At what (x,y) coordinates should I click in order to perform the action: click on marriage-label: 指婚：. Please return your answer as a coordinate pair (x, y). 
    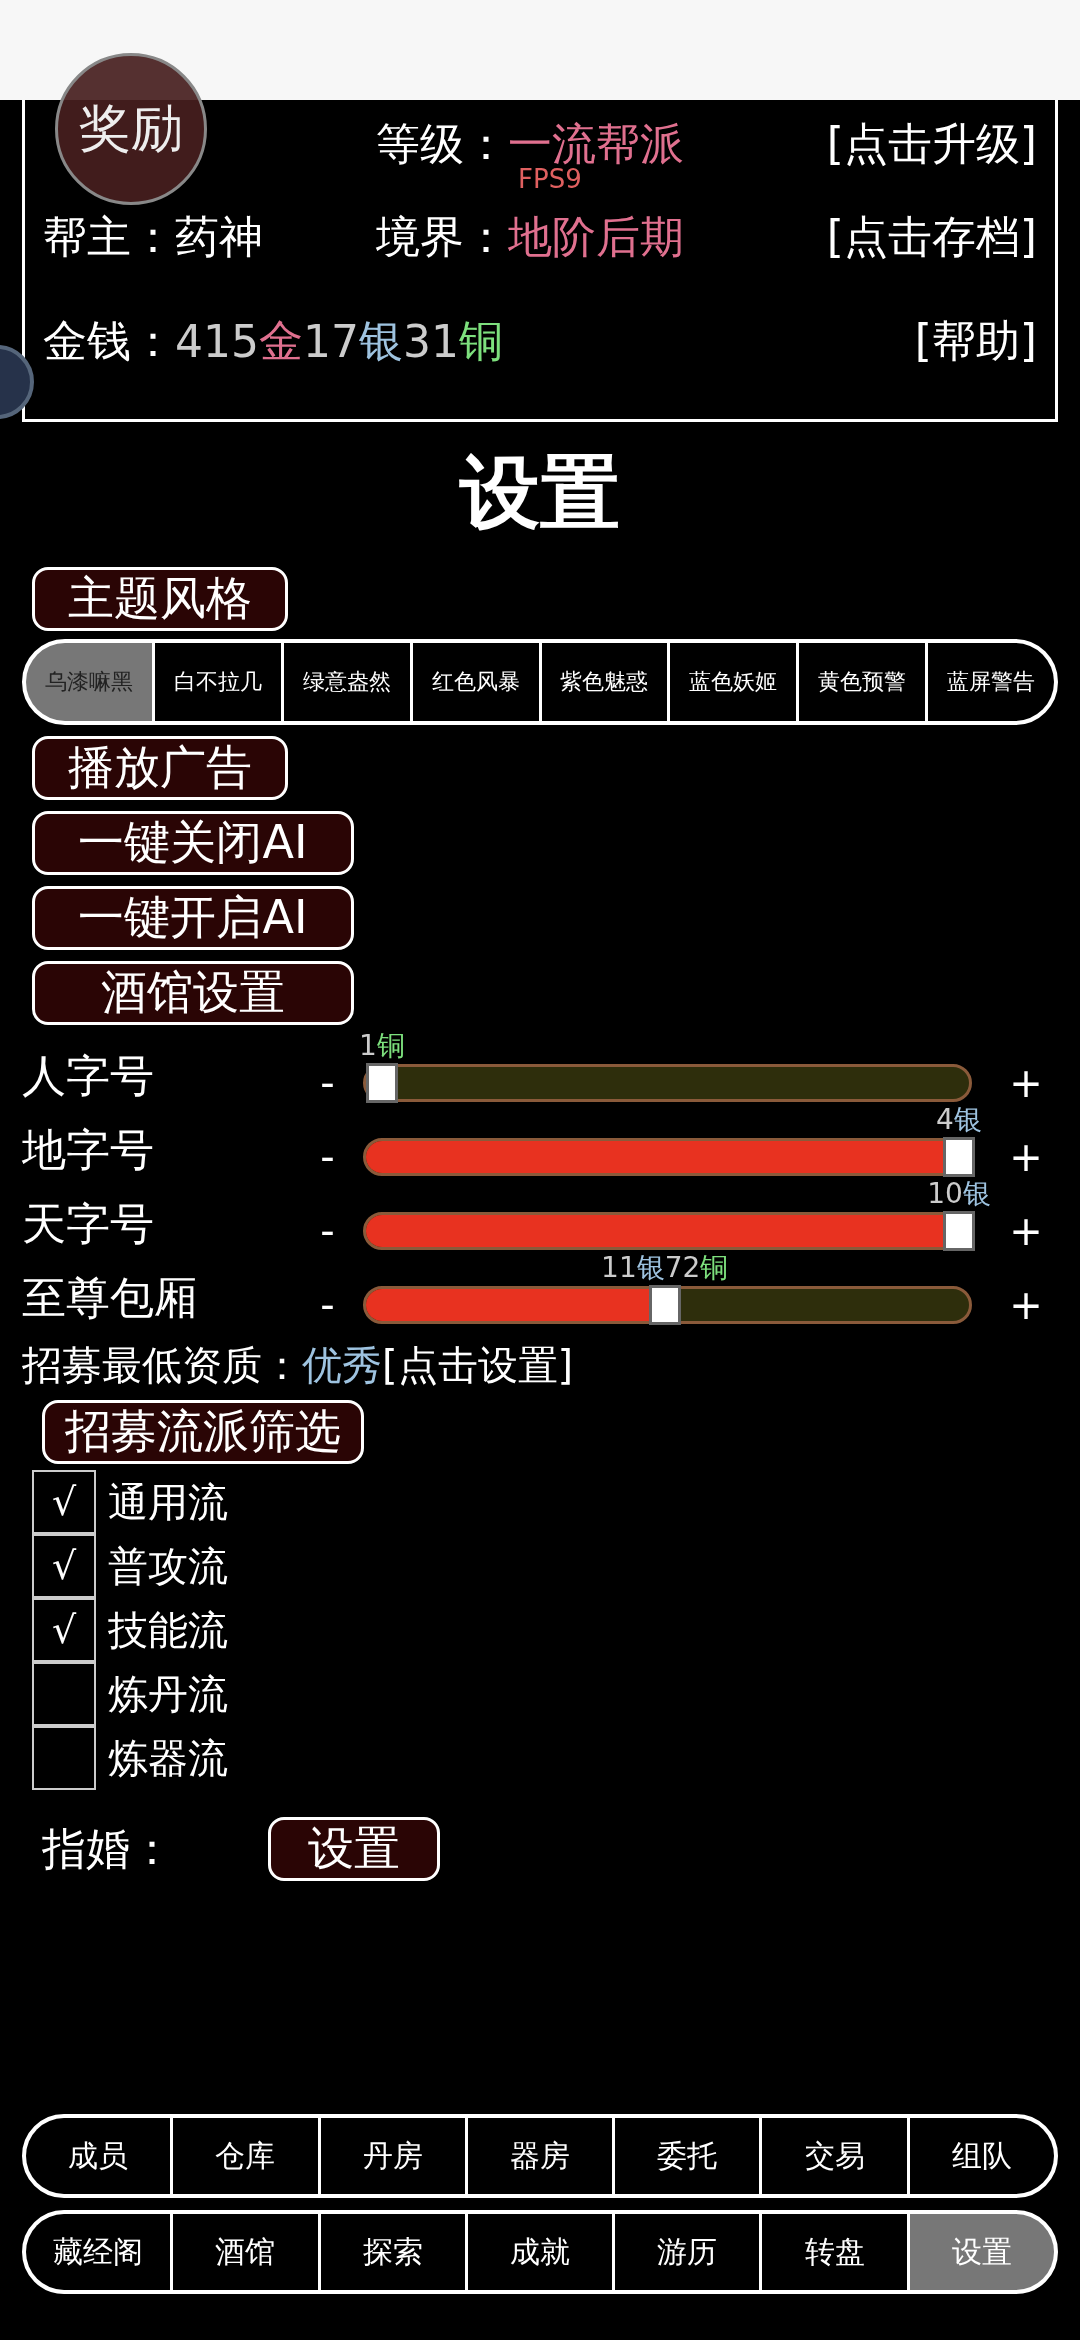
    Looking at the image, I should click on (108, 1849).